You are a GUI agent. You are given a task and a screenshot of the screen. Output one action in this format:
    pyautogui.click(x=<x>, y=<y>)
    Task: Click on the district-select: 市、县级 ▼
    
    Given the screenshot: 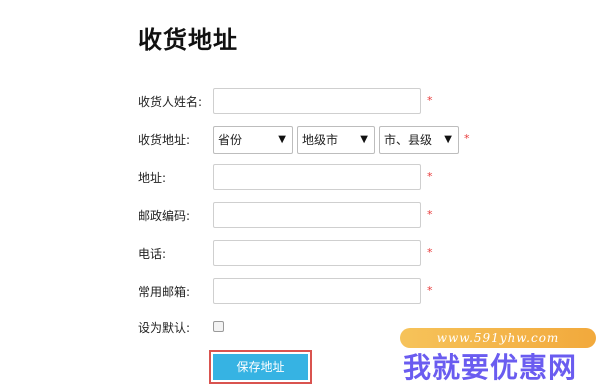 What is the action you would take?
    pyautogui.click(x=419, y=140)
    